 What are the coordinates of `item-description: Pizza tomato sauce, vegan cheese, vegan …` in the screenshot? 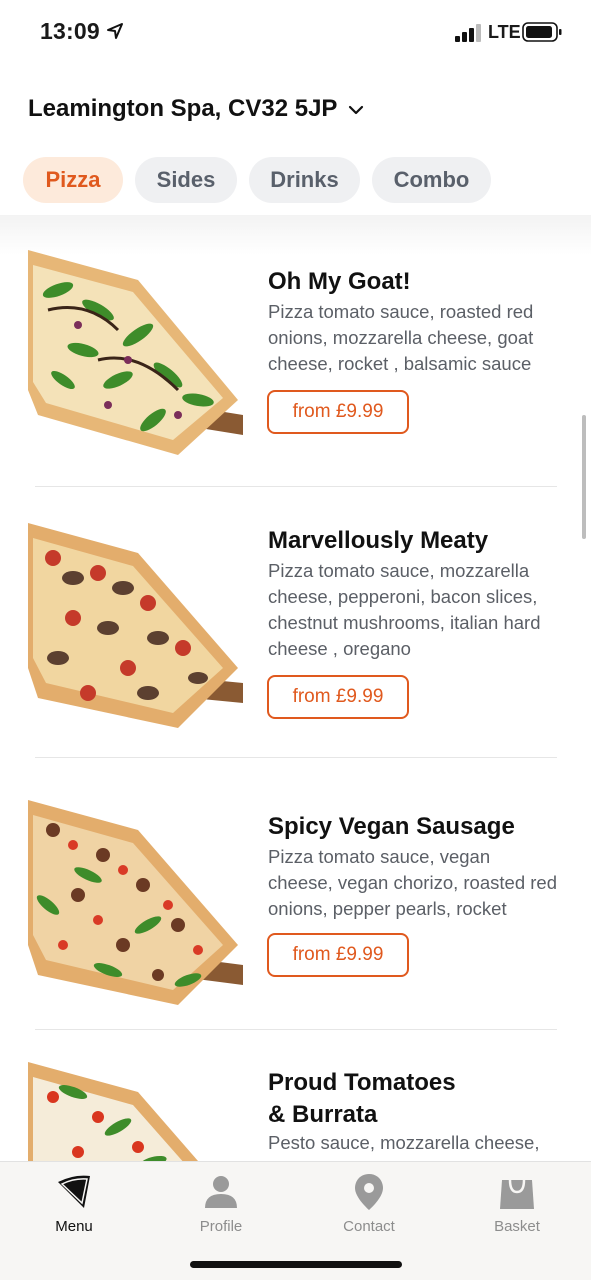 It's located at (412, 882).